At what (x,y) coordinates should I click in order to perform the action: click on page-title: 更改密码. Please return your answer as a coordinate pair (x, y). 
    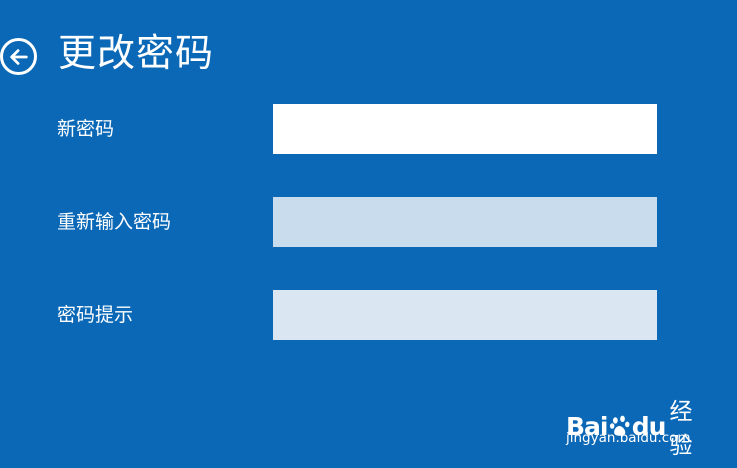
    Looking at the image, I should click on (136, 53).